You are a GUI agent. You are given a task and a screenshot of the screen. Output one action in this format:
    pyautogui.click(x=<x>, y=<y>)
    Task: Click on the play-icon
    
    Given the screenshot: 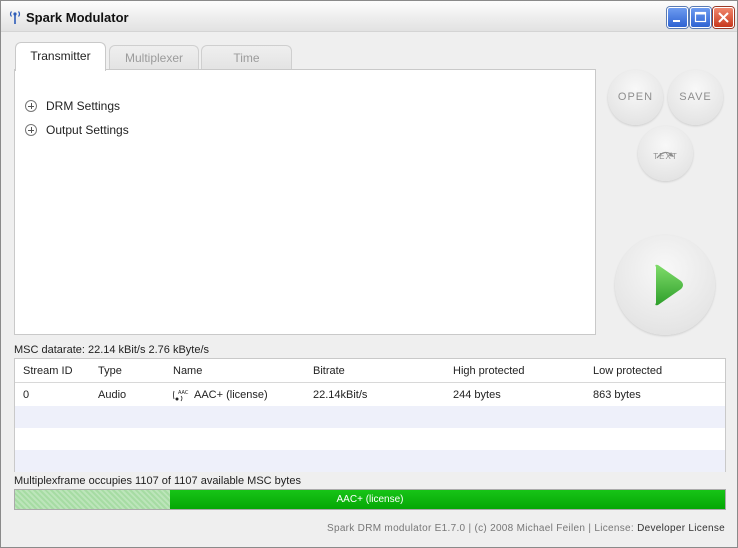 What is the action you would take?
    pyautogui.click(x=669, y=285)
    